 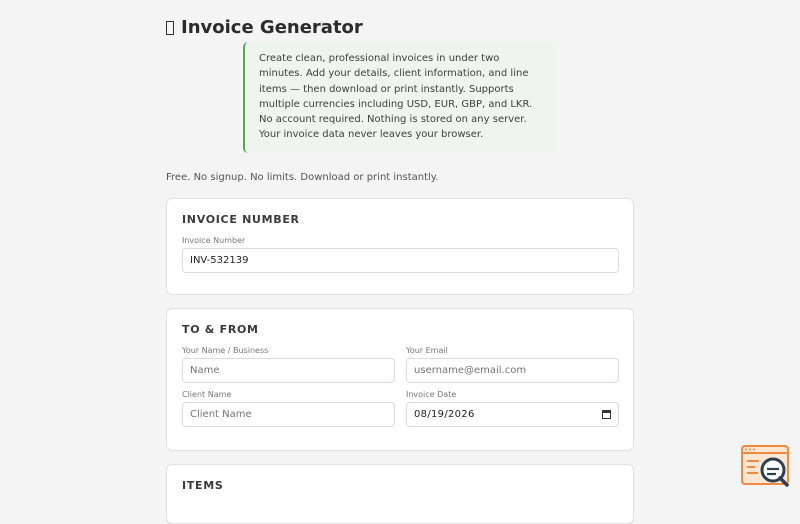 What do you see at coordinates (512, 414) in the screenshot?
I see `invoice-date-input: 08/19/2026` at bounding box center [512, 414].